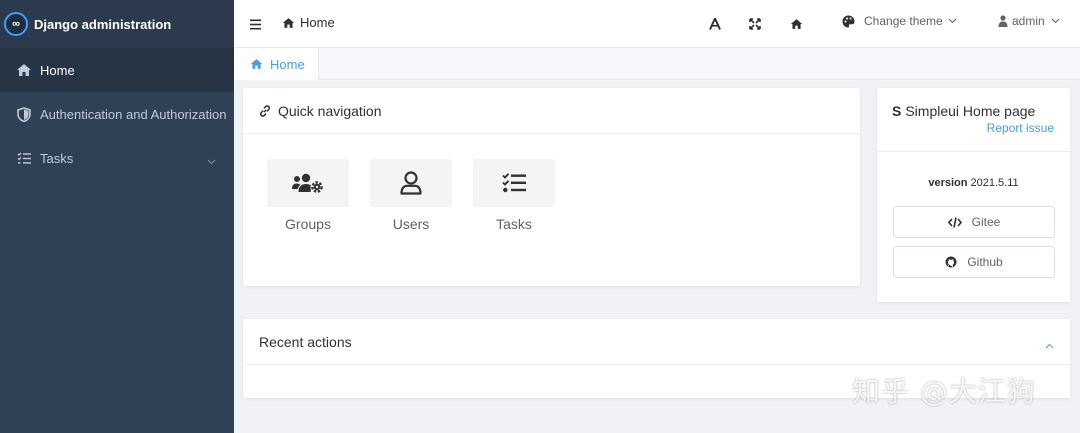  What do you see at coordinates (994, 183) in the screenshot?
I see `version-value: 2021.5.11` at bounding box center [994, 183].